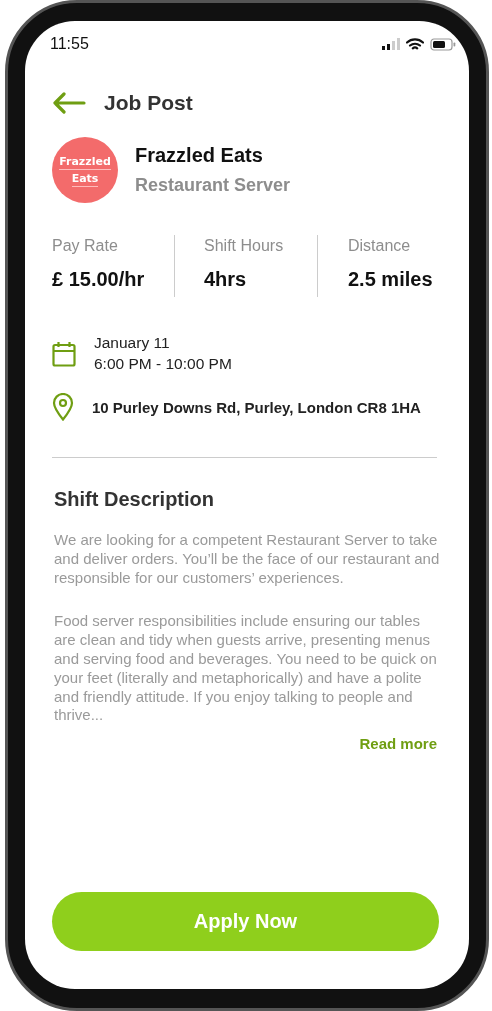  What do you see at coordinates (213, 185) in the screenshot?
I see `job-role: Restaurant Server` at bounding box center [213, 185].